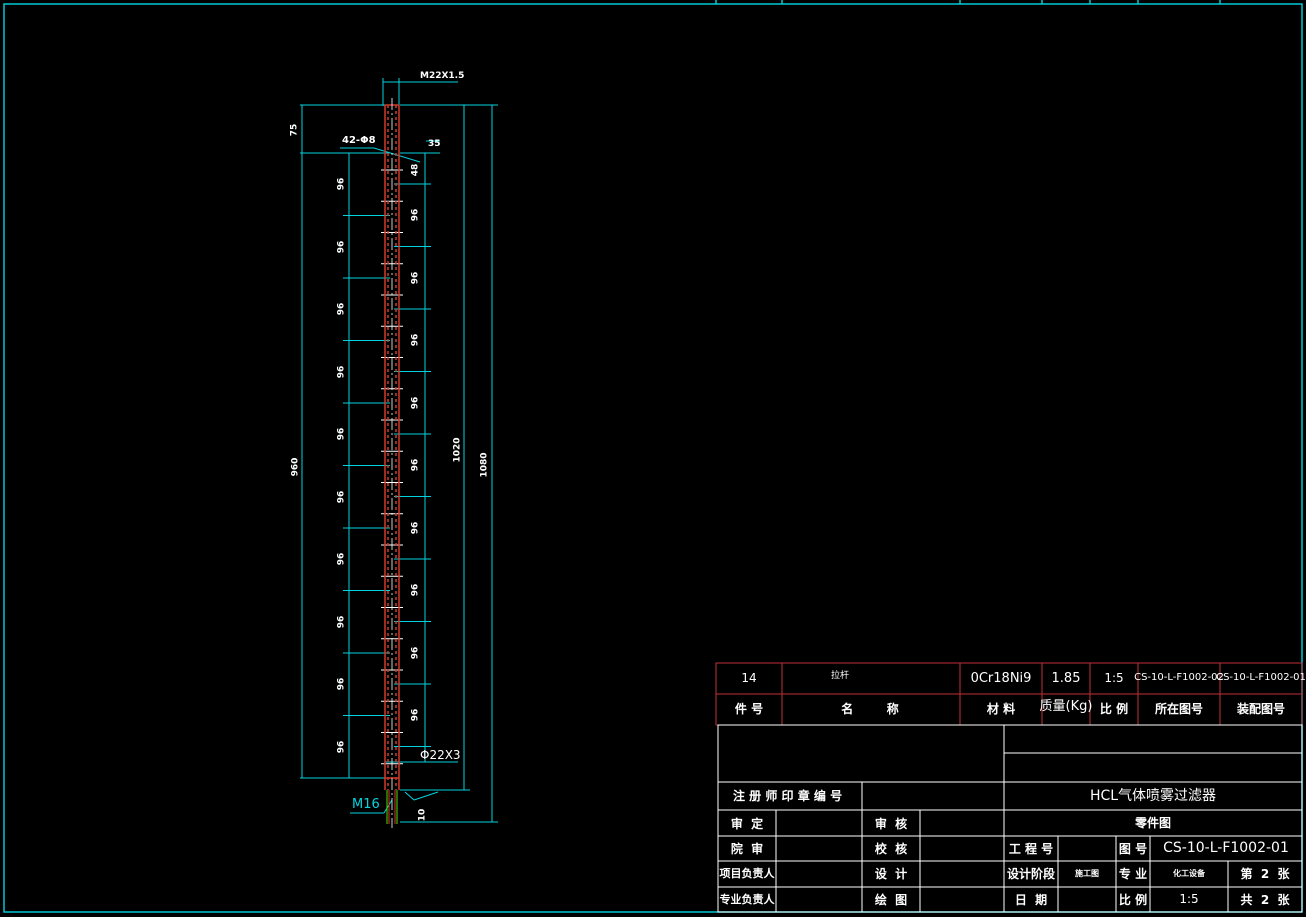 The width and height of the screenshot is (1306, 917). I want to click on discipline-lead-label: 专业负责人, so click(747, 899).